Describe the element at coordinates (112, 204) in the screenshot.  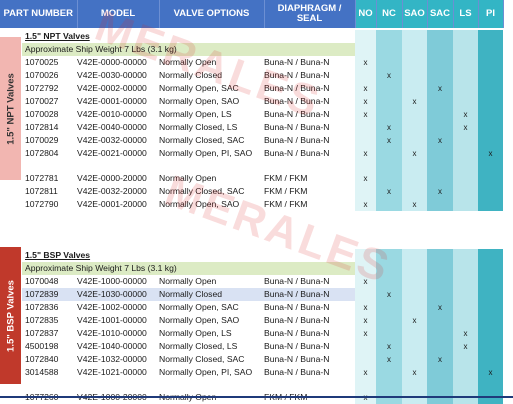
I see `model-cell: V42E-0001-20000` at that location.